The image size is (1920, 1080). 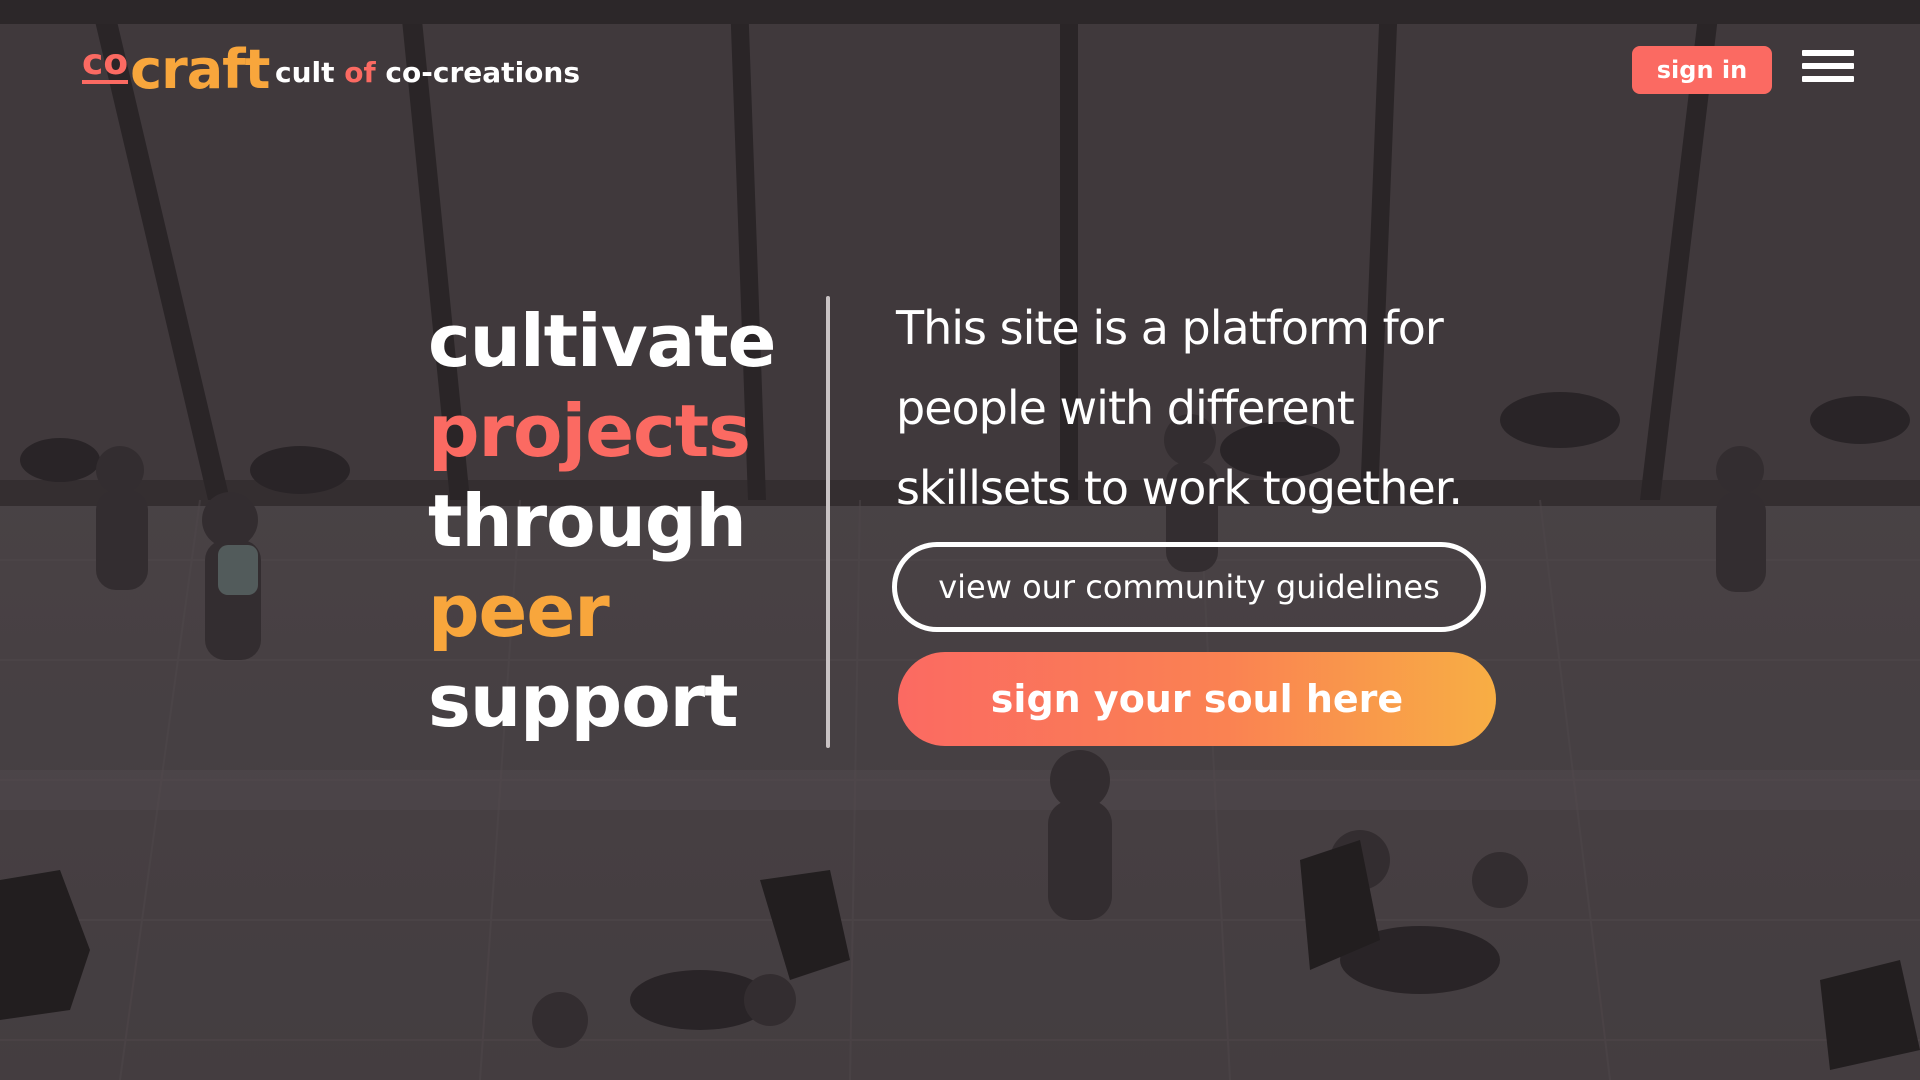 I want to click on hamburger-menu-icon, so click(x=1828, y=69).